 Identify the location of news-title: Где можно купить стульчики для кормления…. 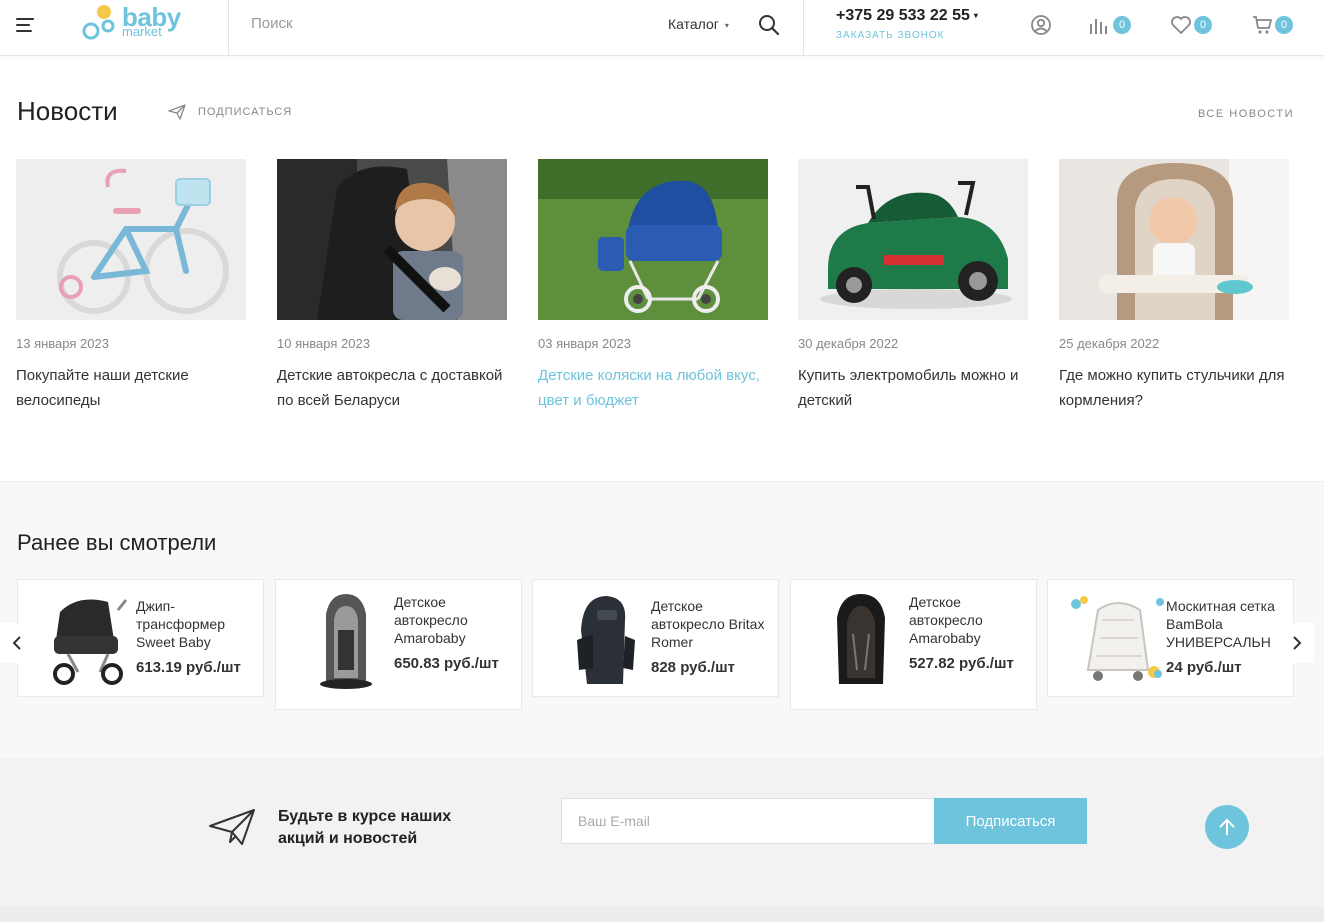
(1174, 388).